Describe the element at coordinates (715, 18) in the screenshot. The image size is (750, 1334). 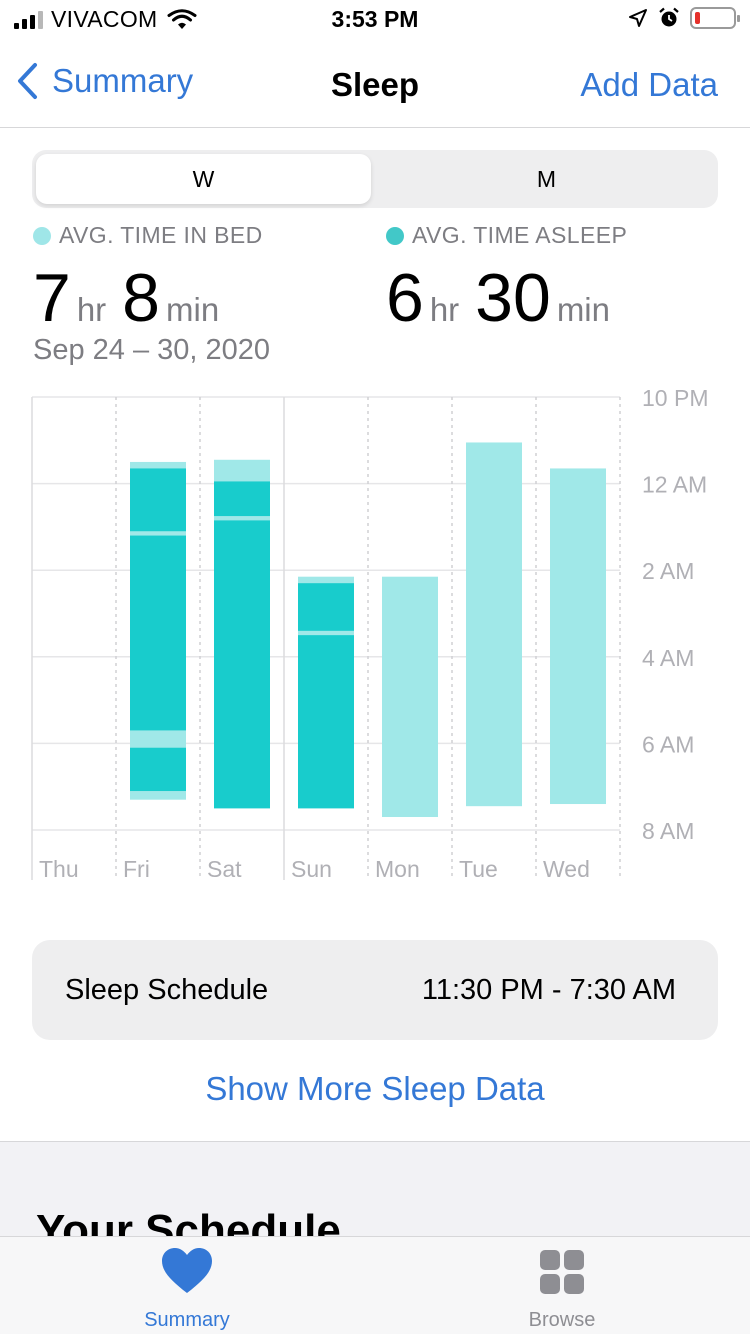
I see `battery-icon` at that location.